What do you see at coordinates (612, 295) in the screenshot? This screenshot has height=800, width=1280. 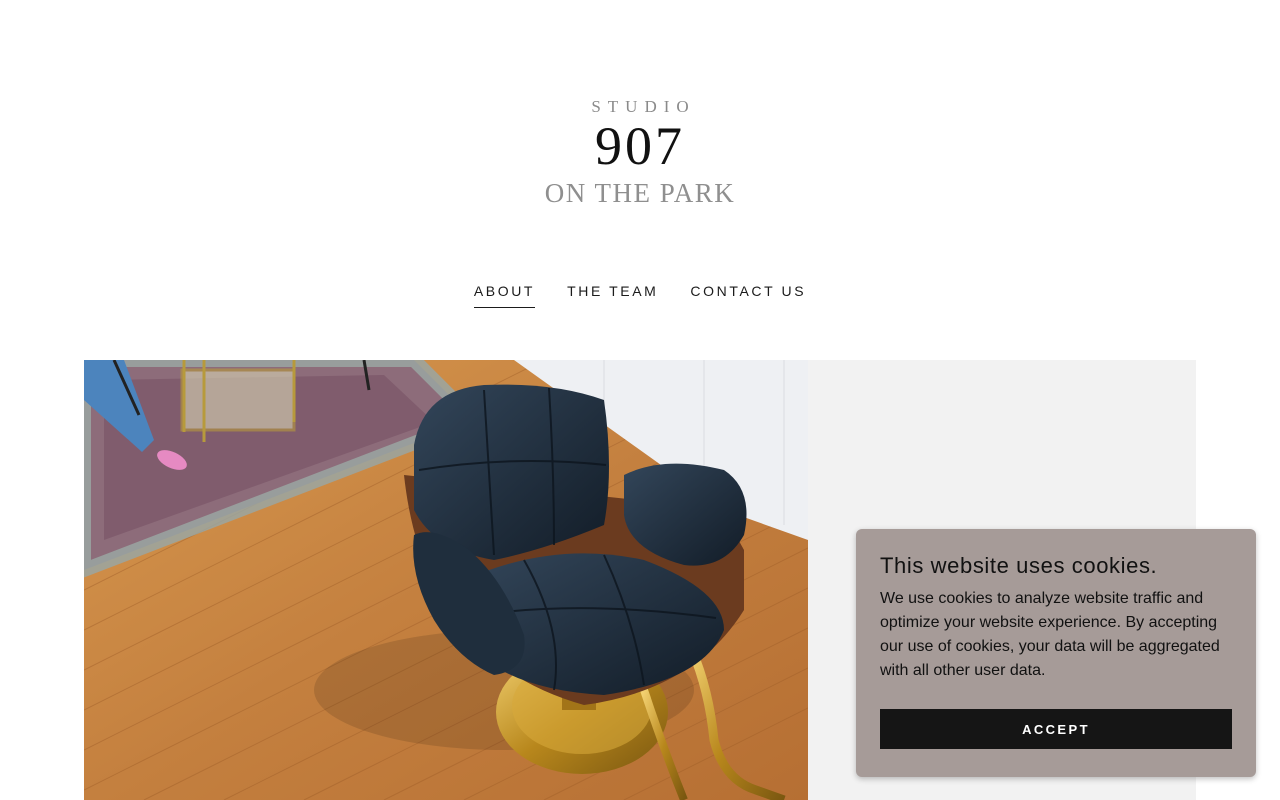 I see `nav-item-the-team: THE TEAM` at bounding box center [612, 295].